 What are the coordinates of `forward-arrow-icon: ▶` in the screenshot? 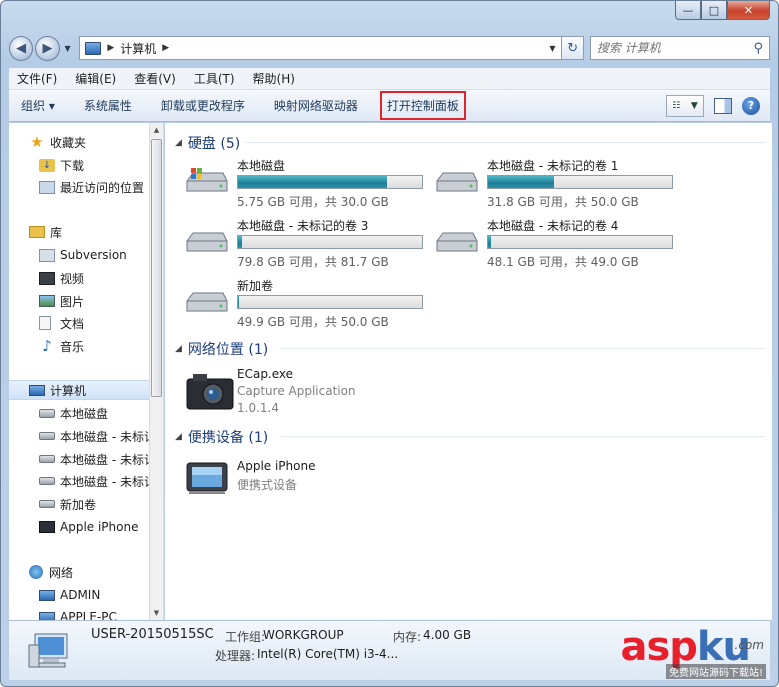 It's located at (47, 48).